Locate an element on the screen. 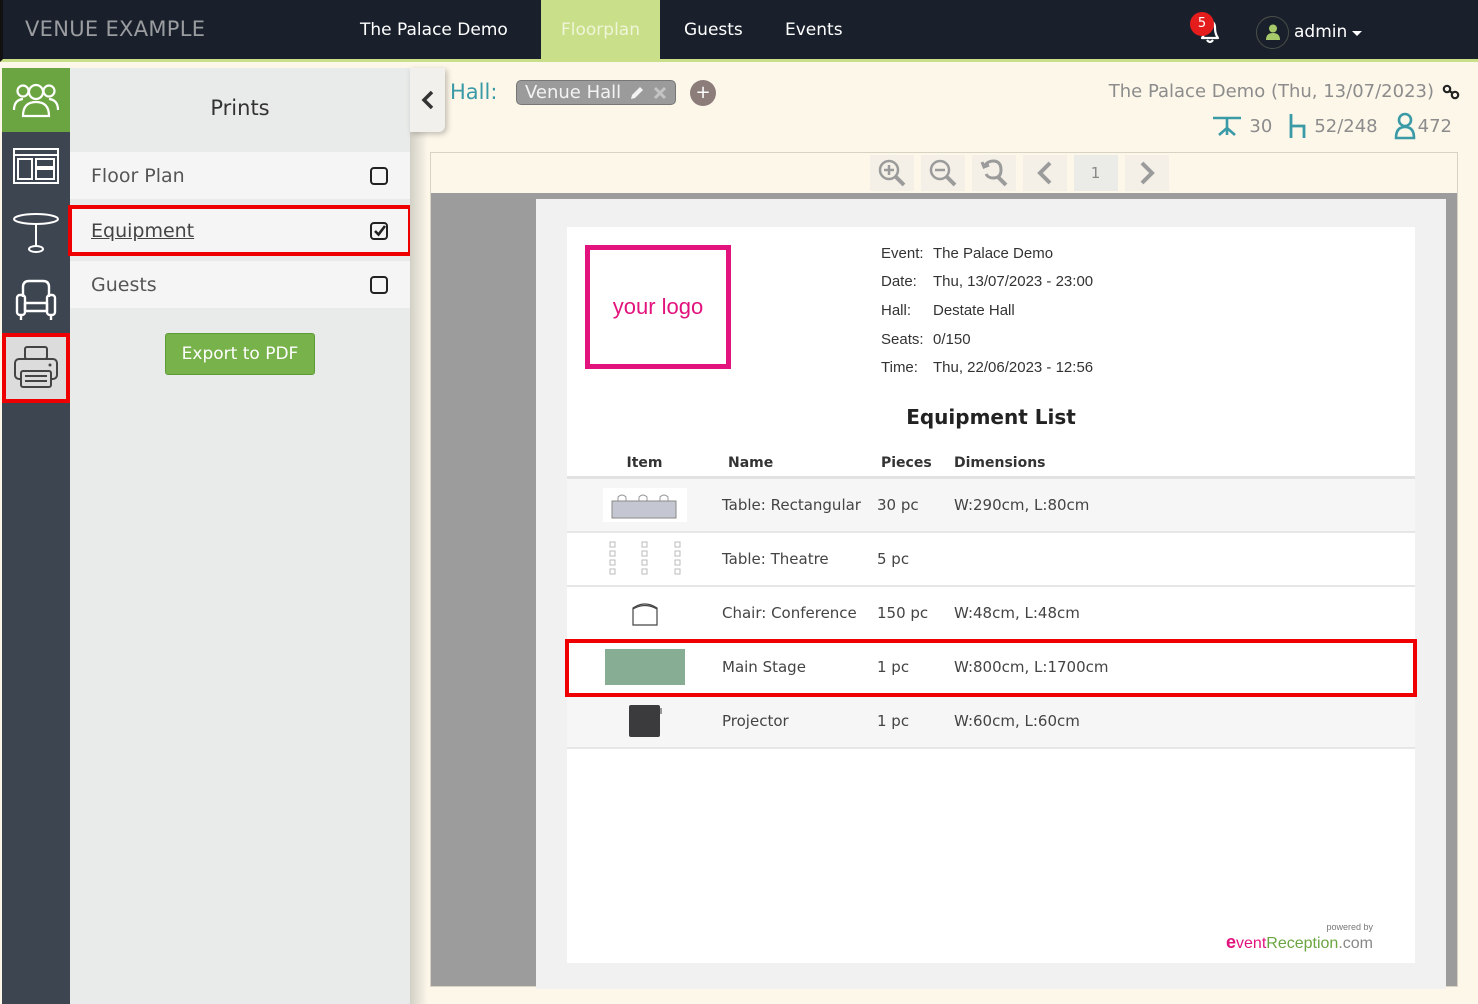 This screenshot has width=1478, height=1004. meta-row: Date: Thu, 13/07/2023 - 23:00 is located at coordinates (987, 282).